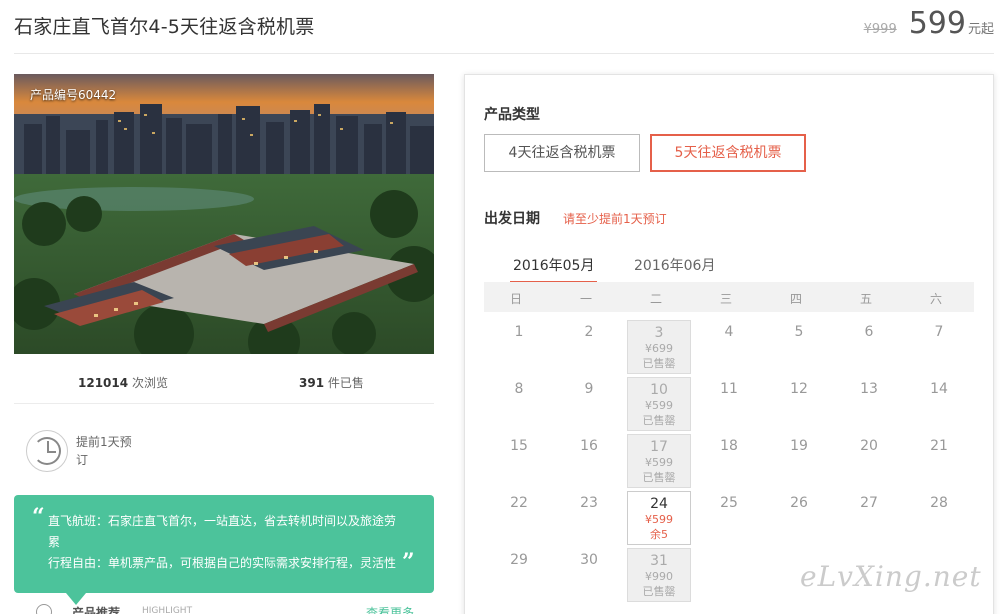  I want to click on day-number: 2, so click(589, 332).